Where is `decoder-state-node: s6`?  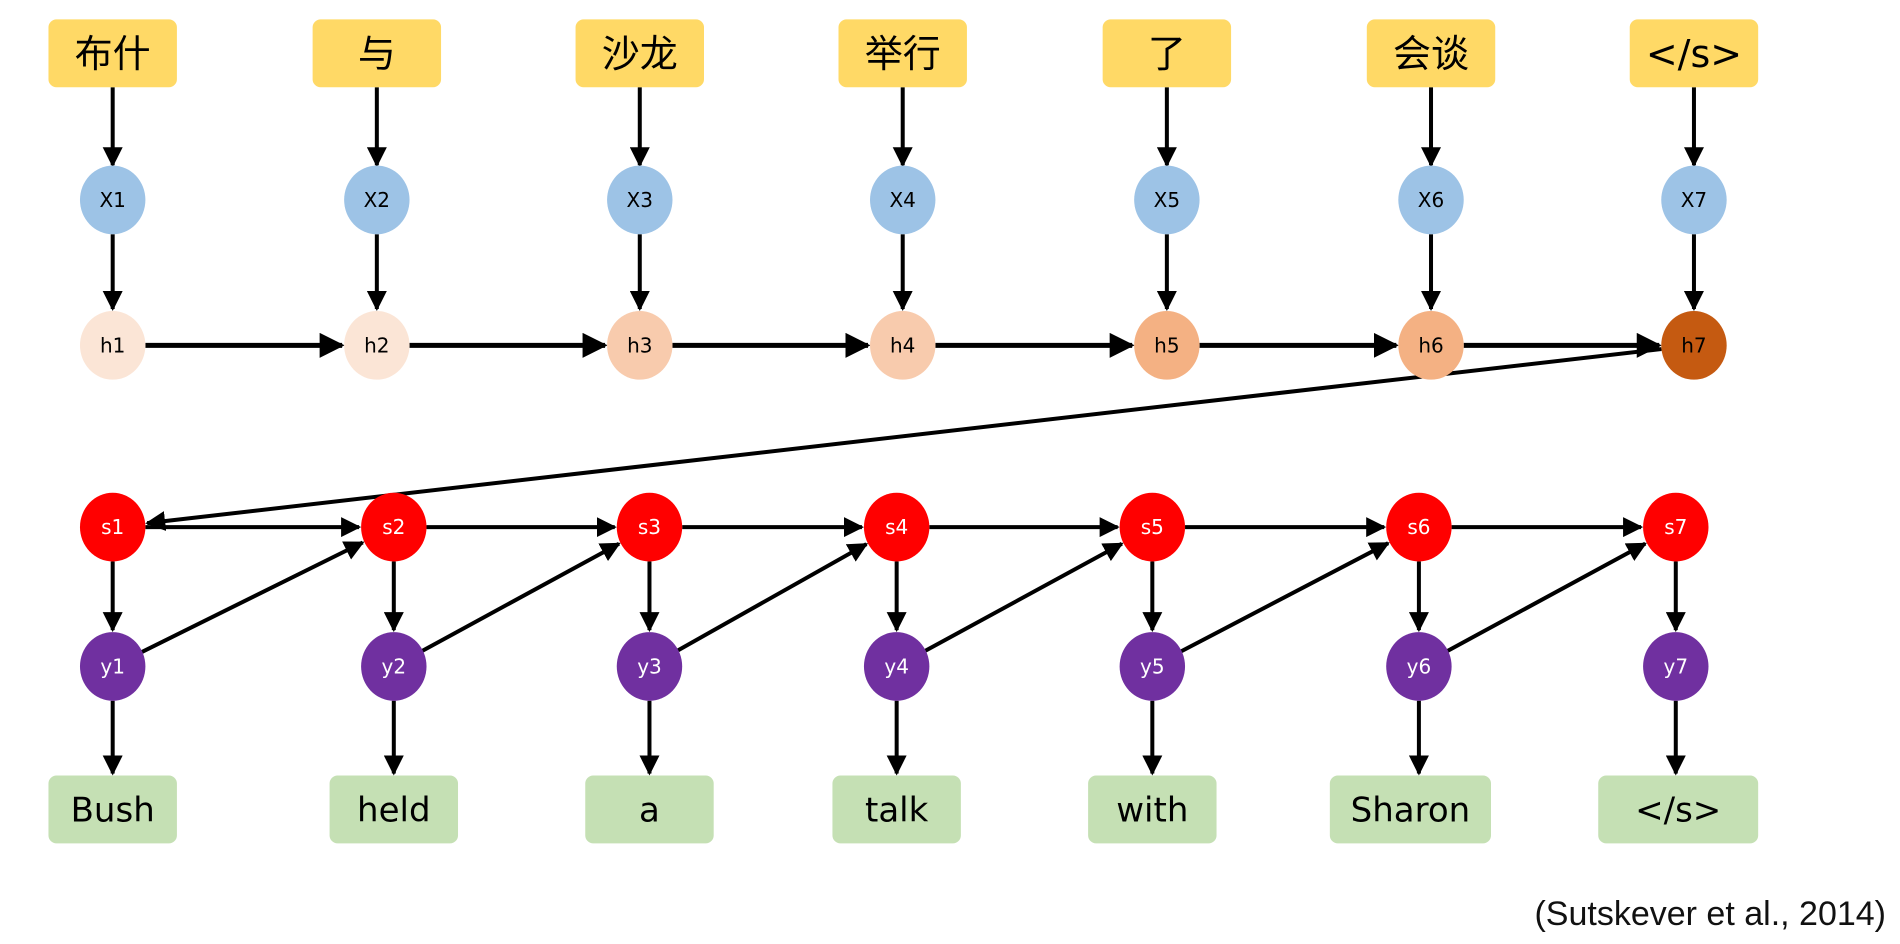
decoder-state-node: s6 is located at coordinates (1419, 527).